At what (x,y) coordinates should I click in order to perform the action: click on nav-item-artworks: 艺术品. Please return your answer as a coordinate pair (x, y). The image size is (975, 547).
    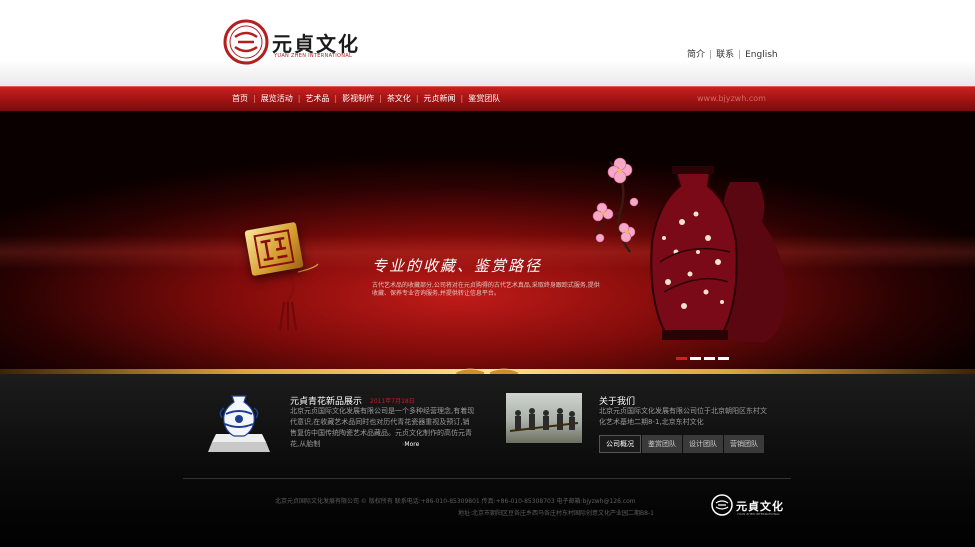
    Looking at the image, I should click on (317, 98).